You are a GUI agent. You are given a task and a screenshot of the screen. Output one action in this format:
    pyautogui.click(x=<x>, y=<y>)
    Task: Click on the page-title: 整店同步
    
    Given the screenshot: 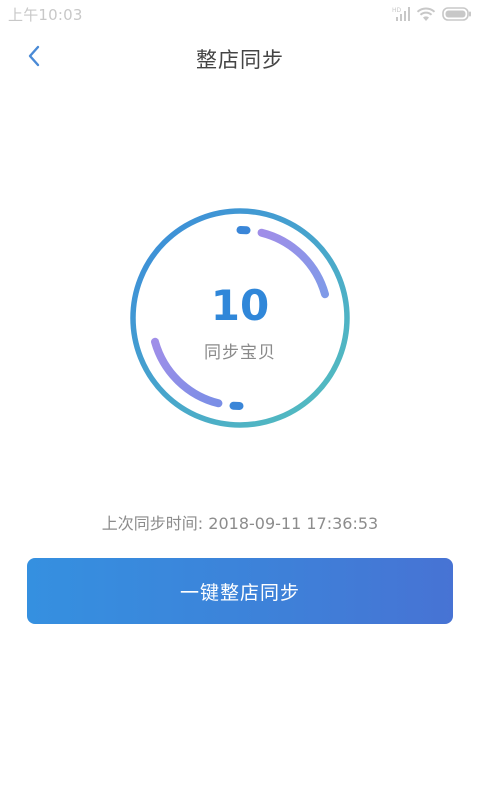 What is the action you would take?
    pyautogui.click(x=240, y=60)
    